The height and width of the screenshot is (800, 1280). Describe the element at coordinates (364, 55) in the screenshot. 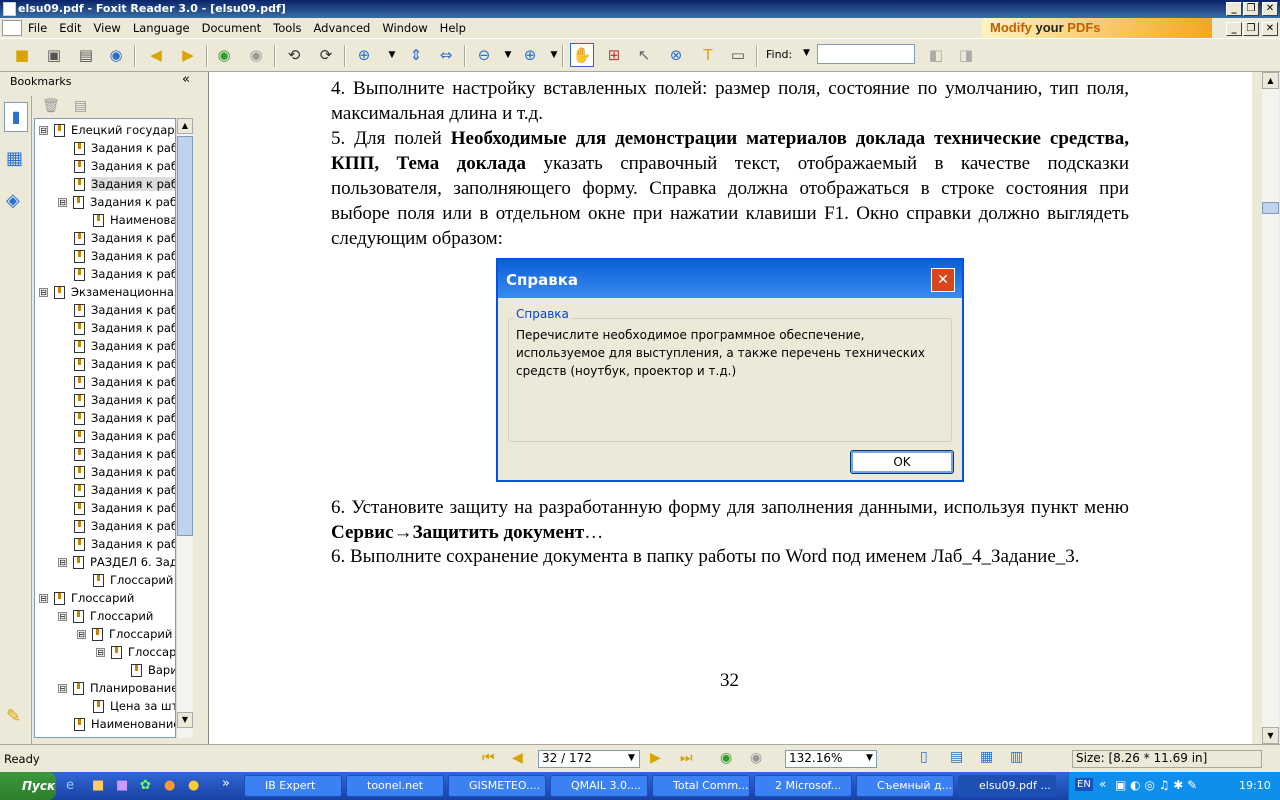

I see `zoom-in-icon: ⊕` at that location.